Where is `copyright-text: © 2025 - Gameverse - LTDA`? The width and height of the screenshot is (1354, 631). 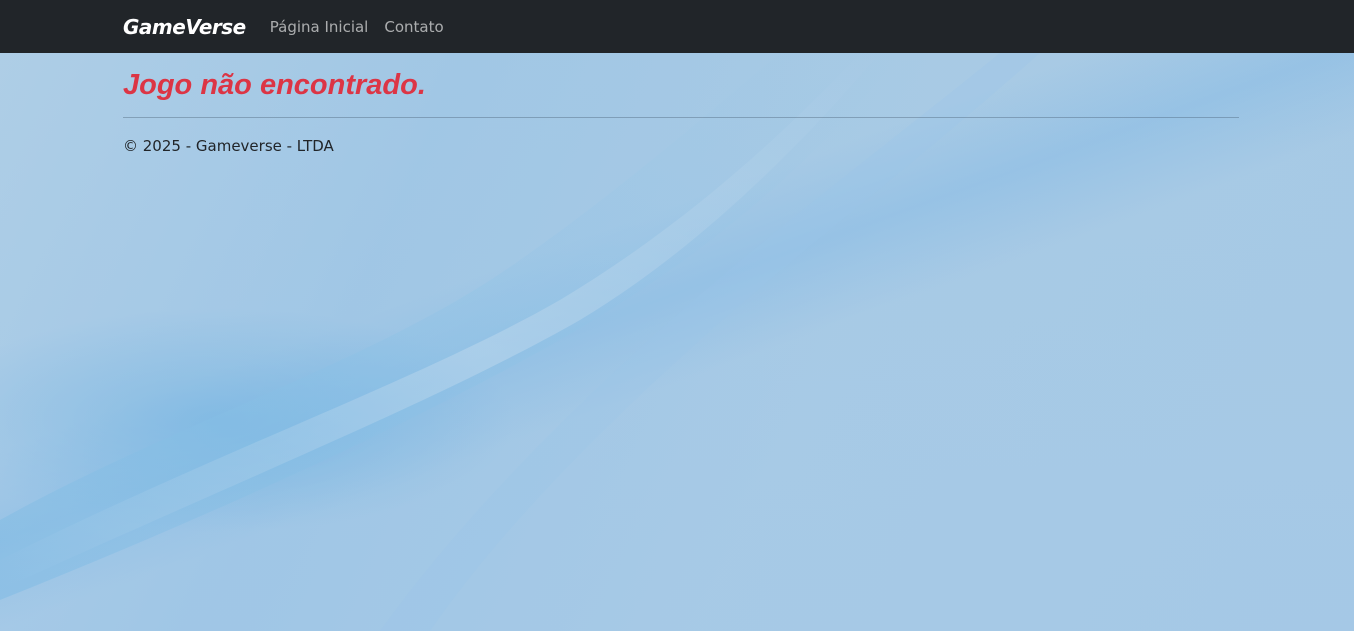
copyright-text: © 2025 - Gameverse - LTDA is located at coordinates (228, 146).